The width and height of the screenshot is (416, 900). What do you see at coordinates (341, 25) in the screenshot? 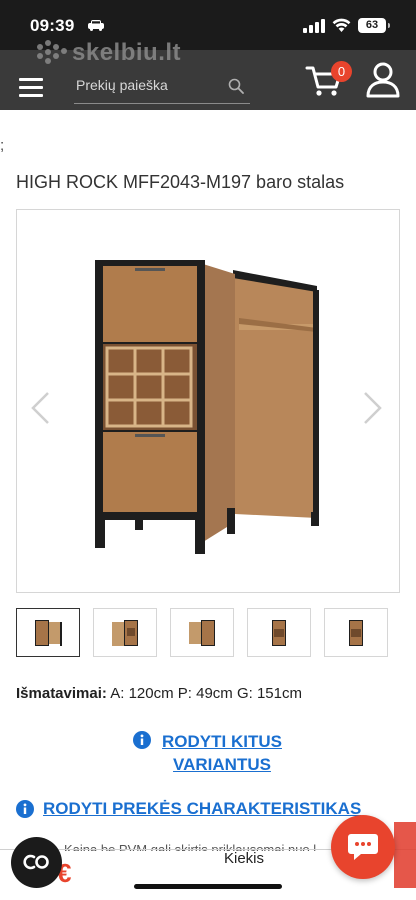
I see `wifi-icon` at bounding box center [341, 25].